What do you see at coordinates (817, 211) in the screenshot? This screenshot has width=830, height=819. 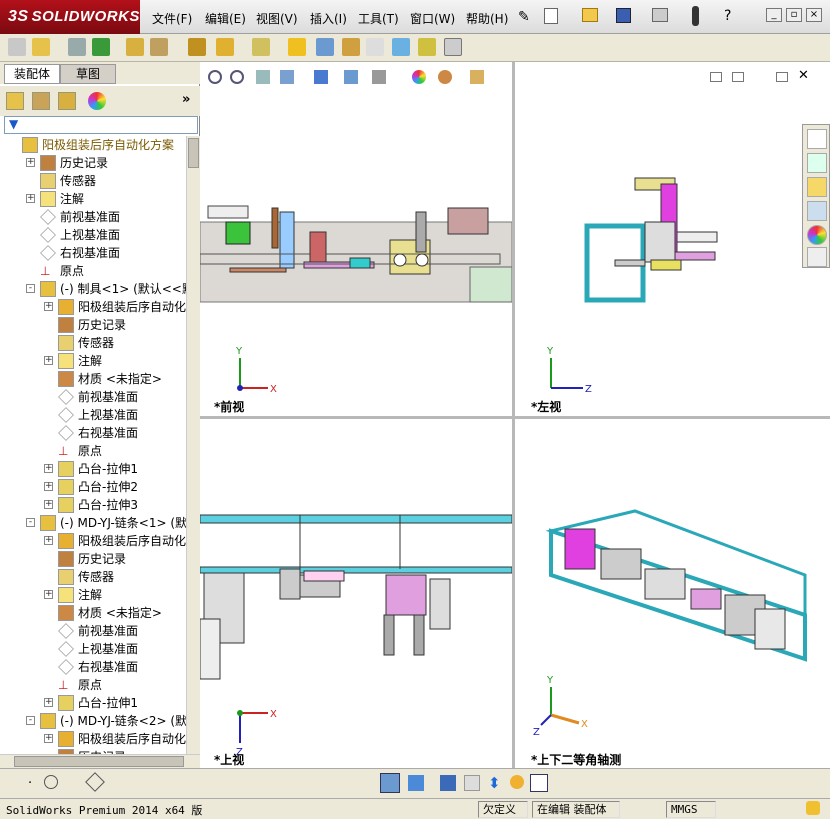 I see `view-palette-icon` at bounding box center [817, 211].